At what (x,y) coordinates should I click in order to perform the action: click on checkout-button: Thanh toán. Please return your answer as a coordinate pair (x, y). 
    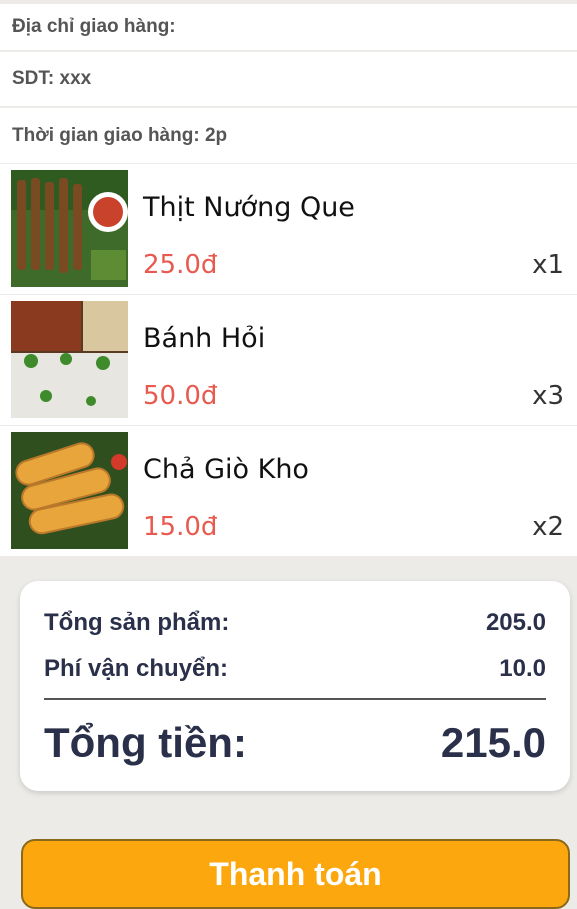
    Looking at the image, I should click on (295, 874).